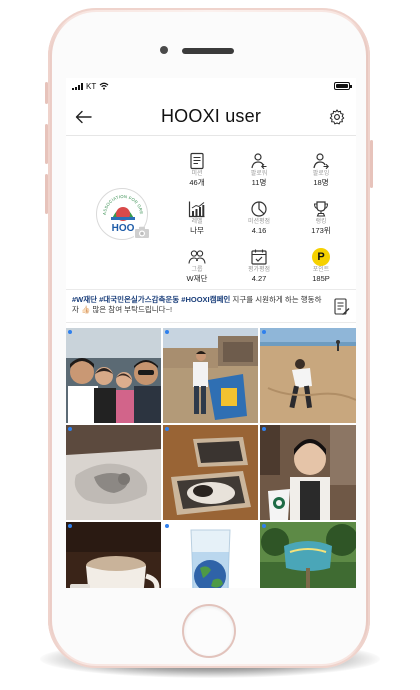 The height and width of the screenshot is (690, 420). I want to click on stat-value: 4.16, so click(259, 230).